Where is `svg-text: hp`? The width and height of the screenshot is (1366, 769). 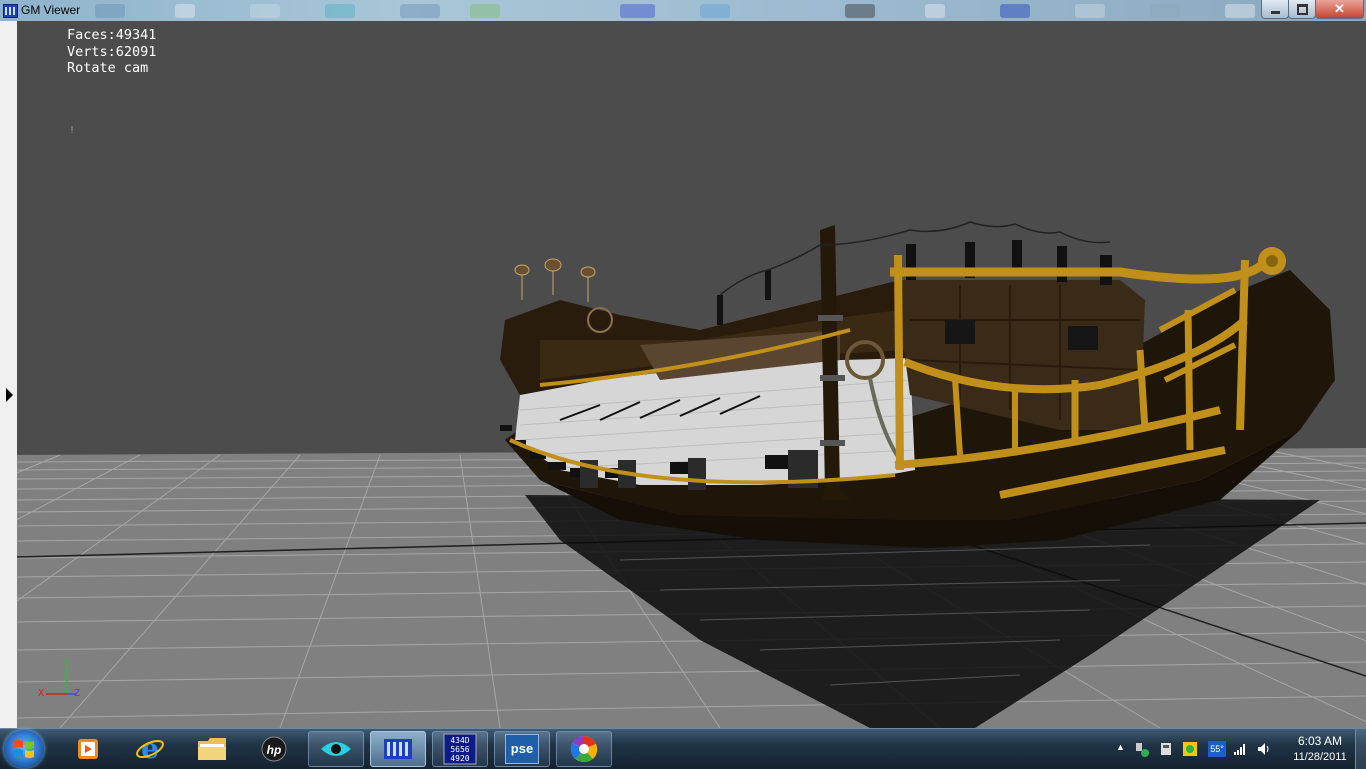 svg-text: hp is located at coordinates (274, 750).